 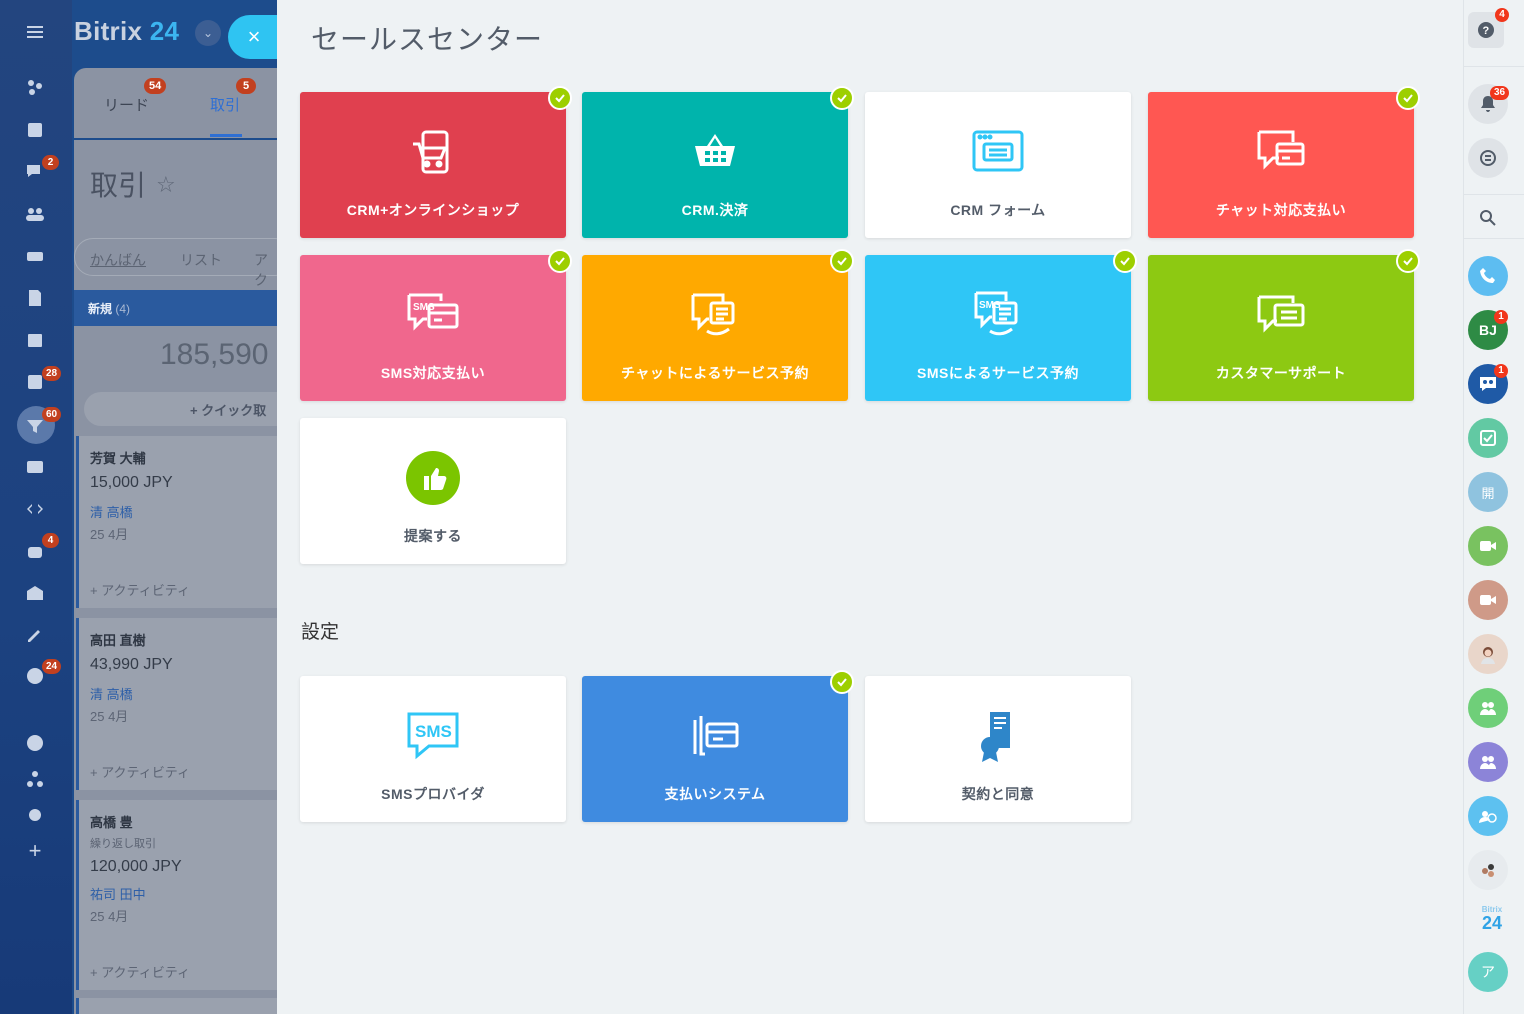 I want to click on deal-name: 高橋 豊, so click(x=111, y=821).